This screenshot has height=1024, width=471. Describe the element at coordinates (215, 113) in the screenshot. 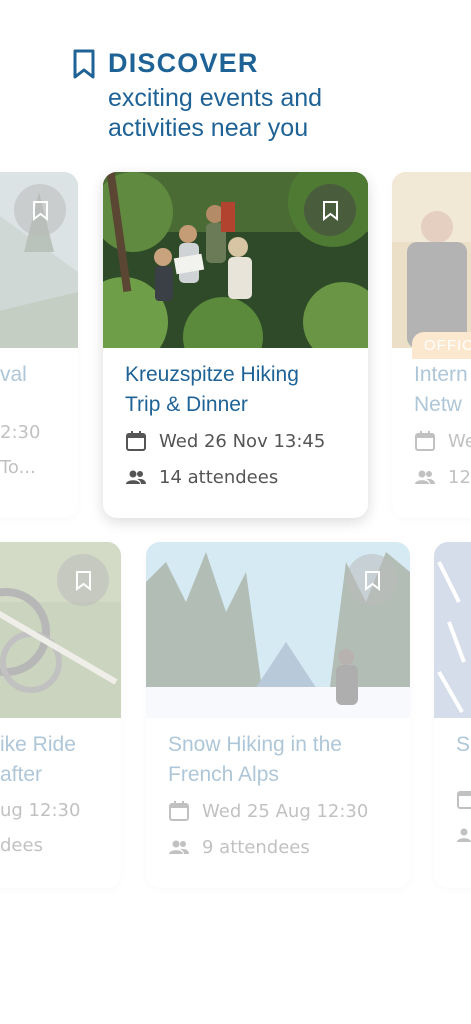

I see `page-subtitle: exciting events and activities near you` at that location.